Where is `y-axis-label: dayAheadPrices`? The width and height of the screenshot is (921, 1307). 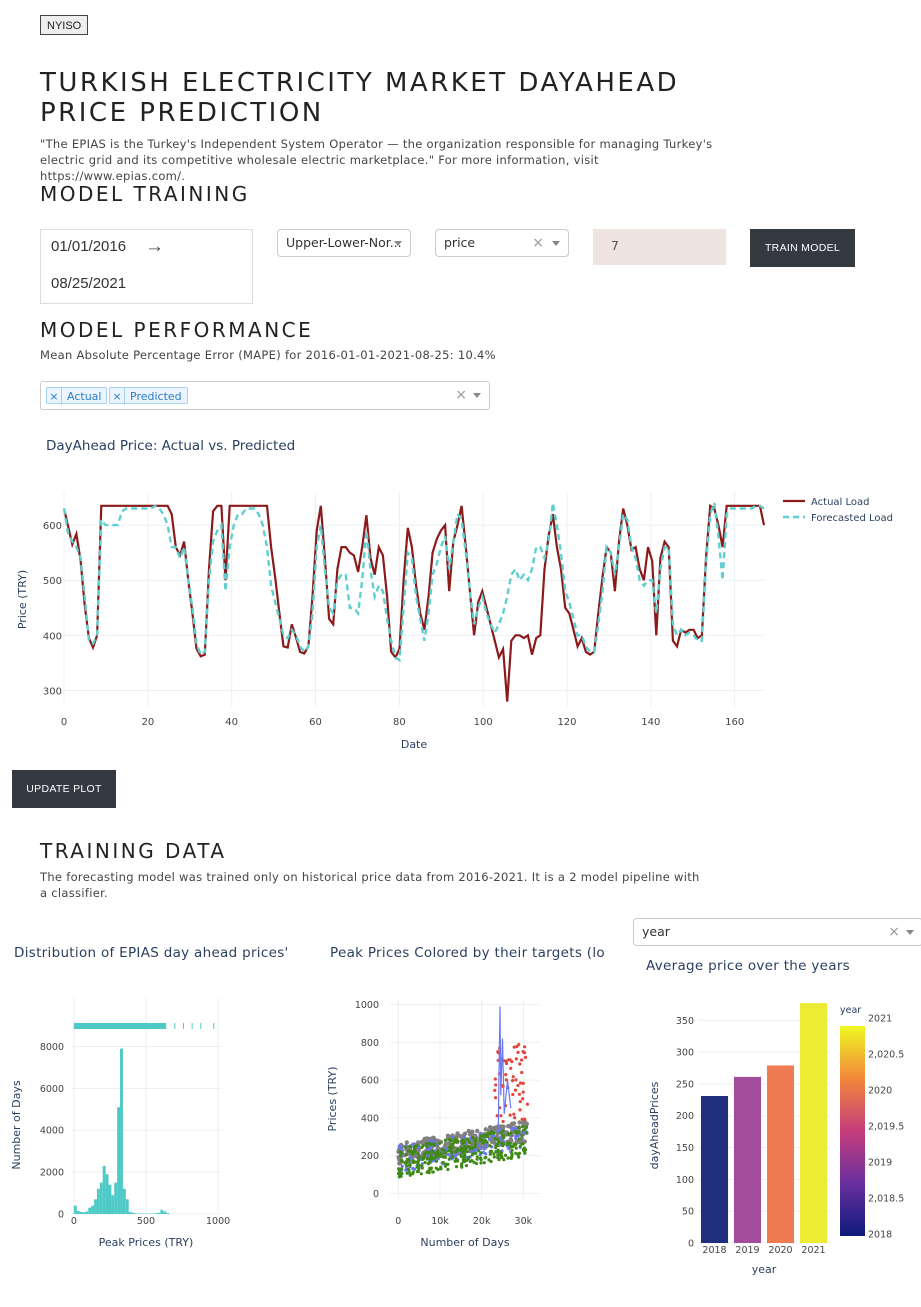 y-axis-label: dayAheadPrices is located at coordinates (654, 1125).